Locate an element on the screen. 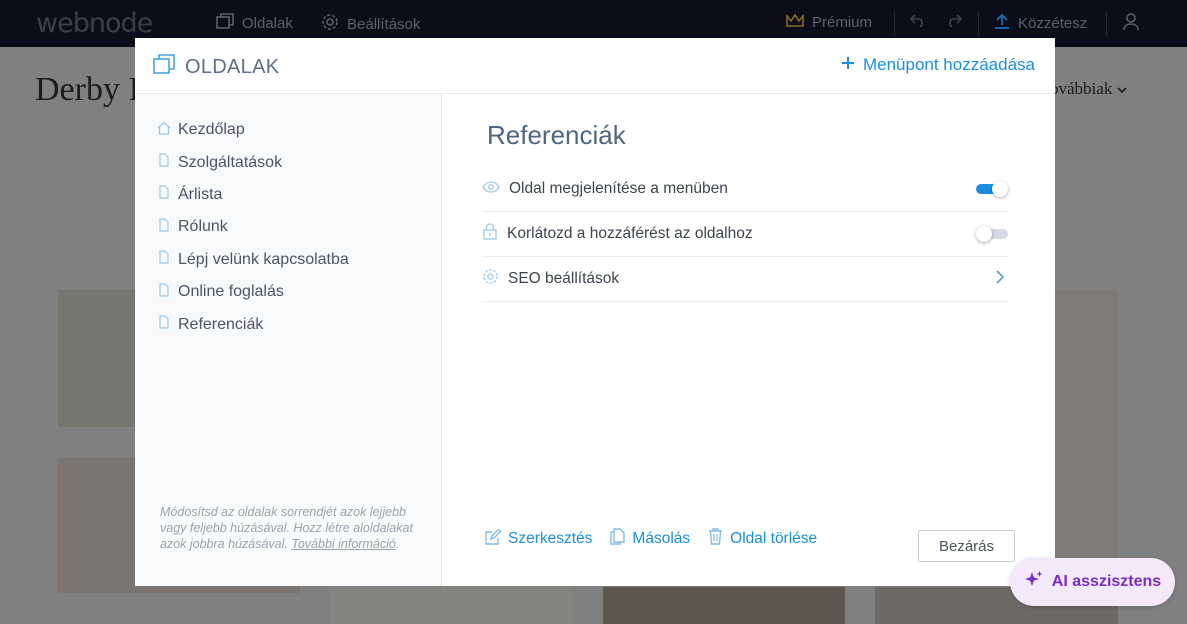 The width and height of the screenshot is (1187, 624). page-item-szolgaltatasok: Szolgáltatások is located at coordinates (253, 162).